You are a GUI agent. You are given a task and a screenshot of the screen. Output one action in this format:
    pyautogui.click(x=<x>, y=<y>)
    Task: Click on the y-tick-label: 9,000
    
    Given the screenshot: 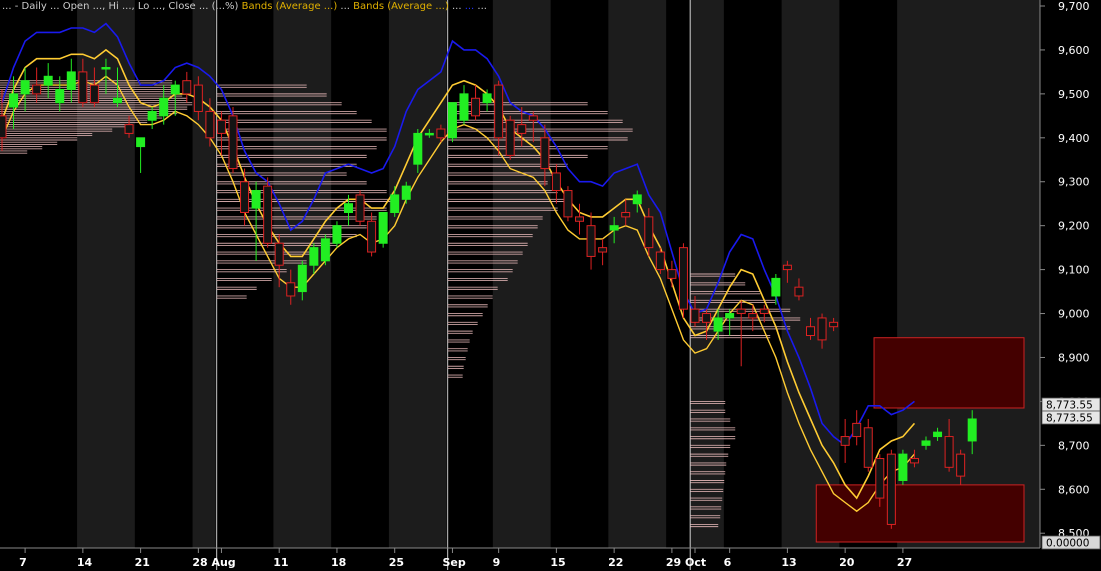 What is the action you would take?
    pyautogui.click(x=1074, y=314)
    